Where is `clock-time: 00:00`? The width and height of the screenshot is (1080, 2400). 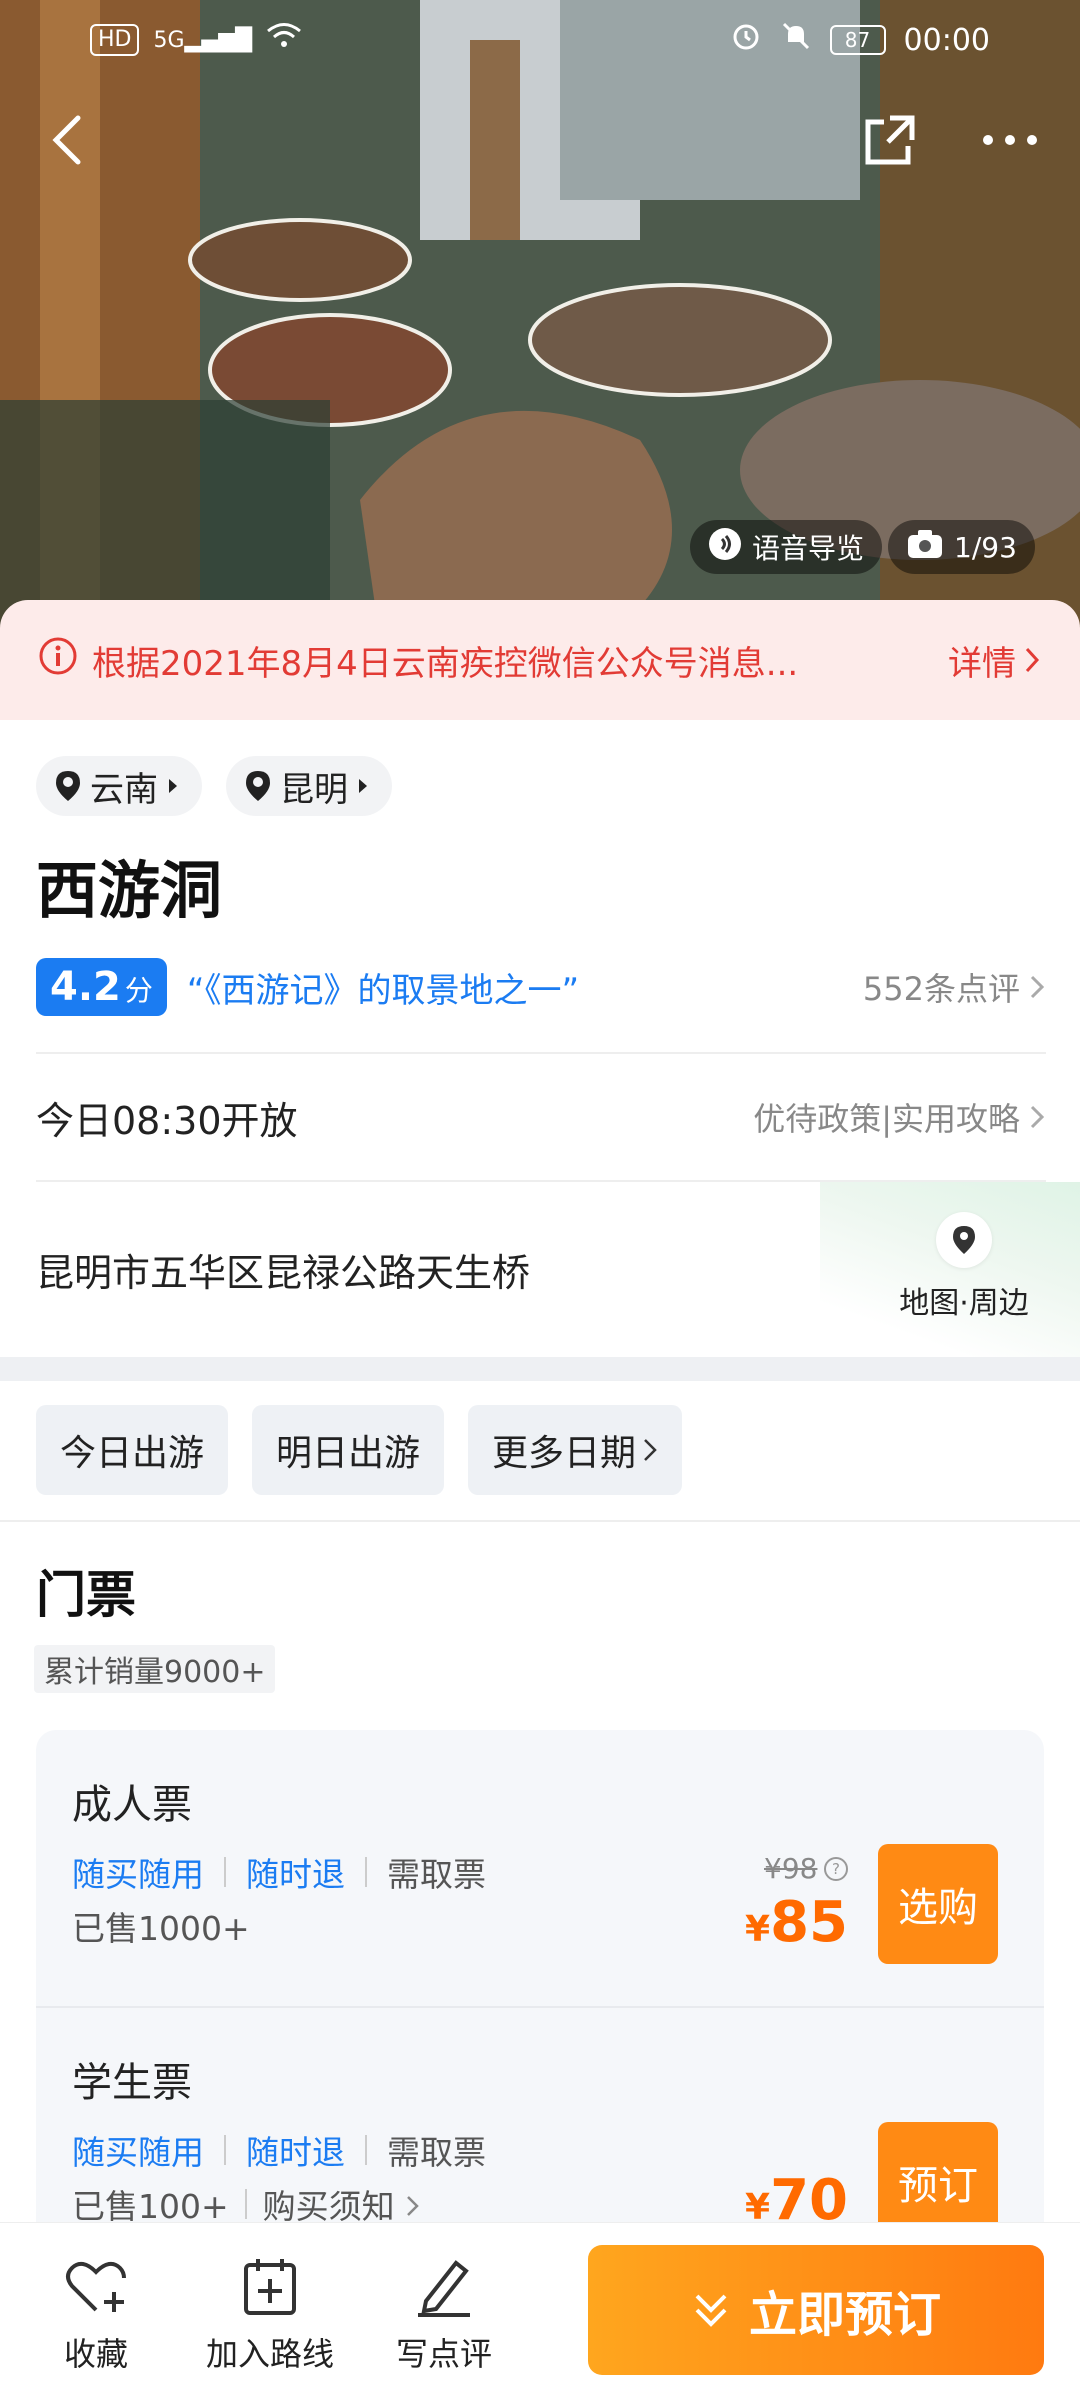
clock-time: 00:00 is located at coordinates (946, 40).